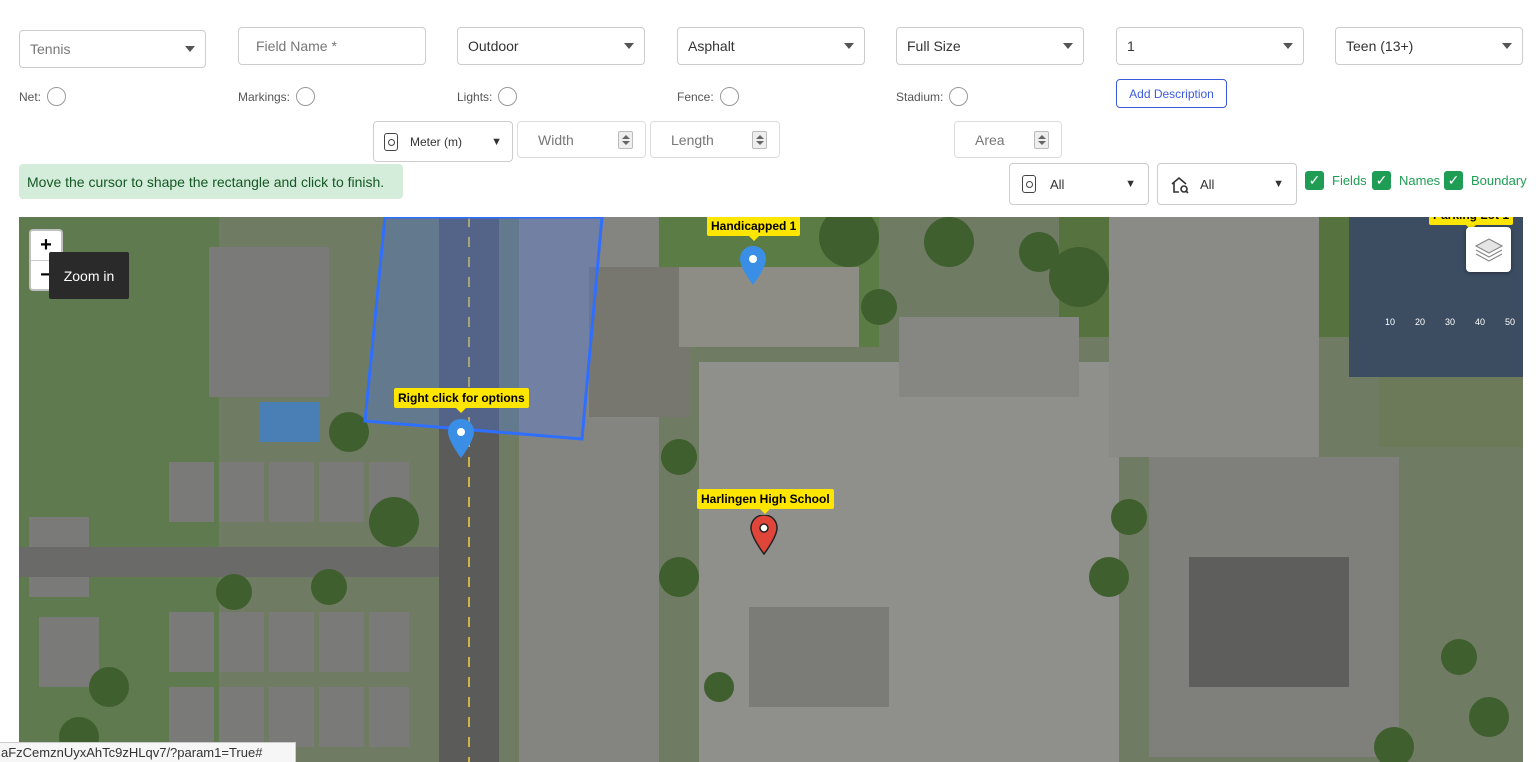 This screenshot has width=1536, height=762. What do you see at coordinates (692, 139) in the screenshot?
I see `length-placeholder: Length` at bounding box center [692, 139].